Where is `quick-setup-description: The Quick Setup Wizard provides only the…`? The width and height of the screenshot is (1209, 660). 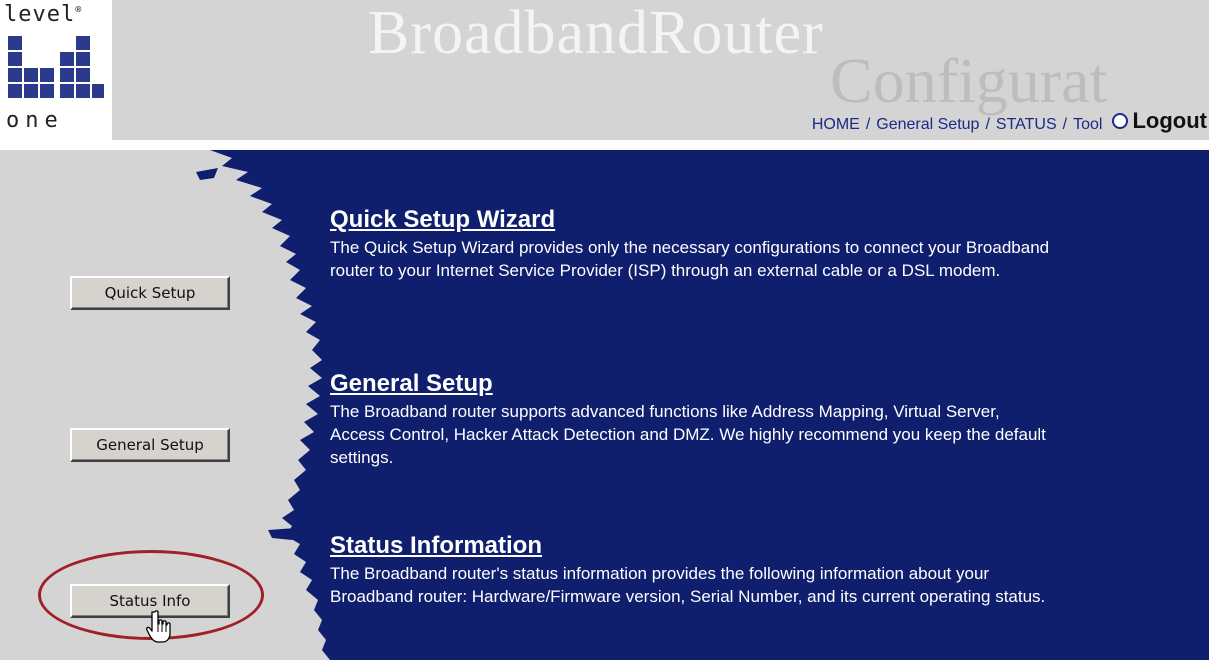 quick-setup-description: The Quick Setup Wizard provides only the… is located at coordinates (690, 259).